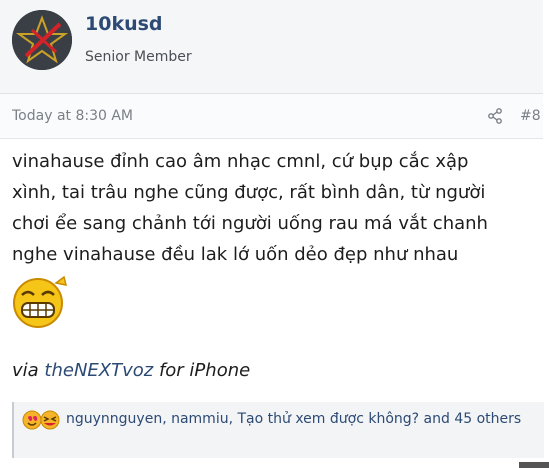 The image size is (549, 468). What do you see at coordinates (534, 465) in the screenshot?
I see `scrollbar-corner` at bounding box center [534, 465].